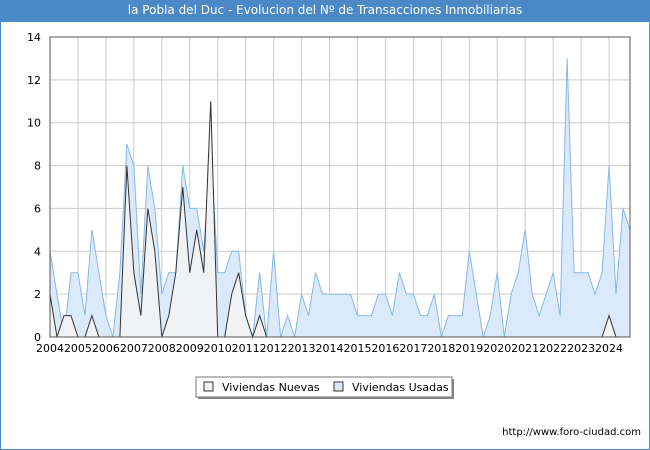 Image resolution: width=650 pixels, height=450 pixels. Describe the element at coordinates (134, 348) in the screenshot. I see `x-tick-label: 2007` at that location.